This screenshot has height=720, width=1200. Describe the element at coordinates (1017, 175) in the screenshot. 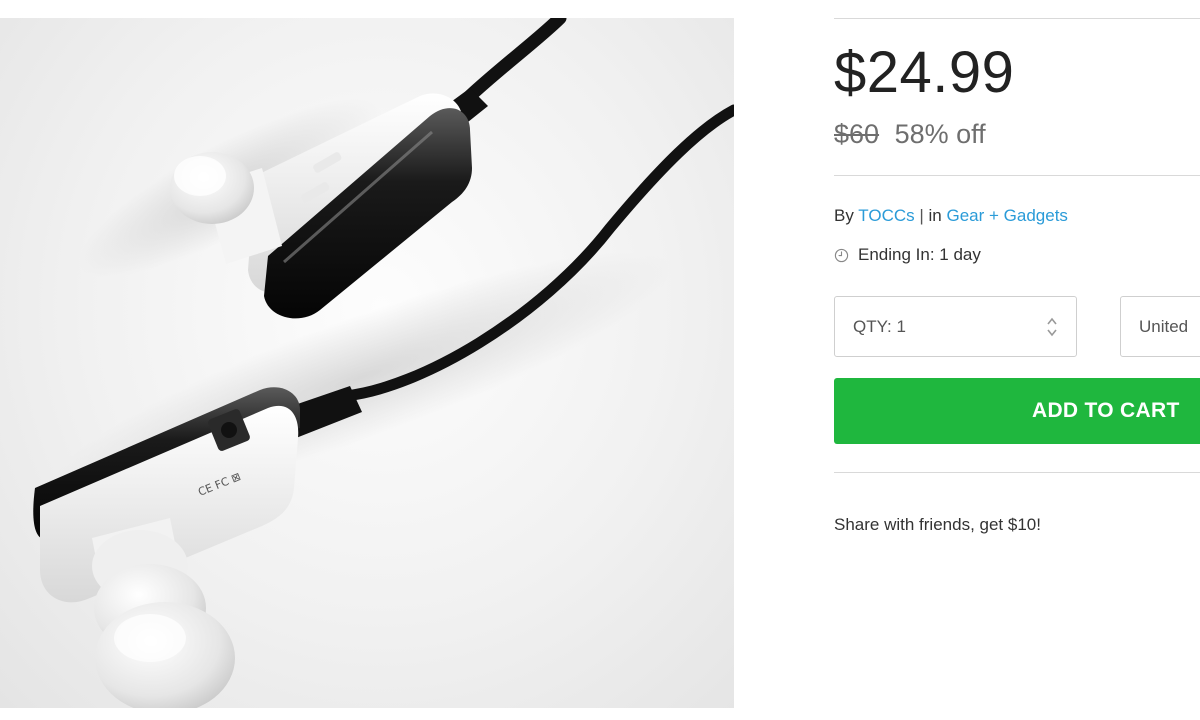

I see `price-divider` at that location.